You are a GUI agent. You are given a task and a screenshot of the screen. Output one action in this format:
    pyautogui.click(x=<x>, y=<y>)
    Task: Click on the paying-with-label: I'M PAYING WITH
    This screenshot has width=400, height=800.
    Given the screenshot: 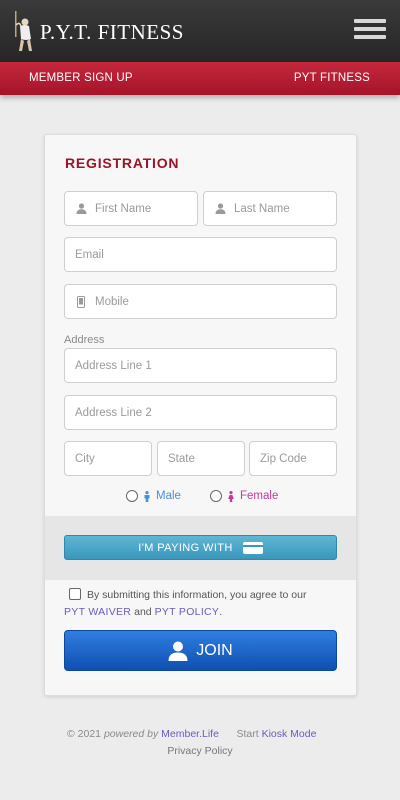 What is the action you would take?
    pyautogui.click(x=185, y=547)
    